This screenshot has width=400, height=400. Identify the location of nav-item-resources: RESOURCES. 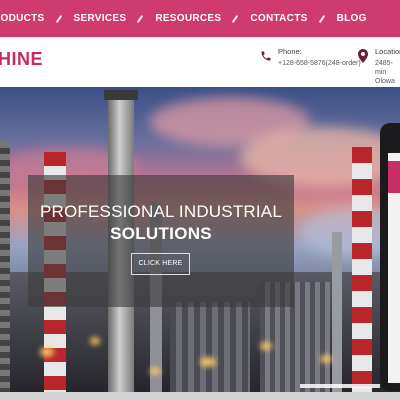
(173, 18).